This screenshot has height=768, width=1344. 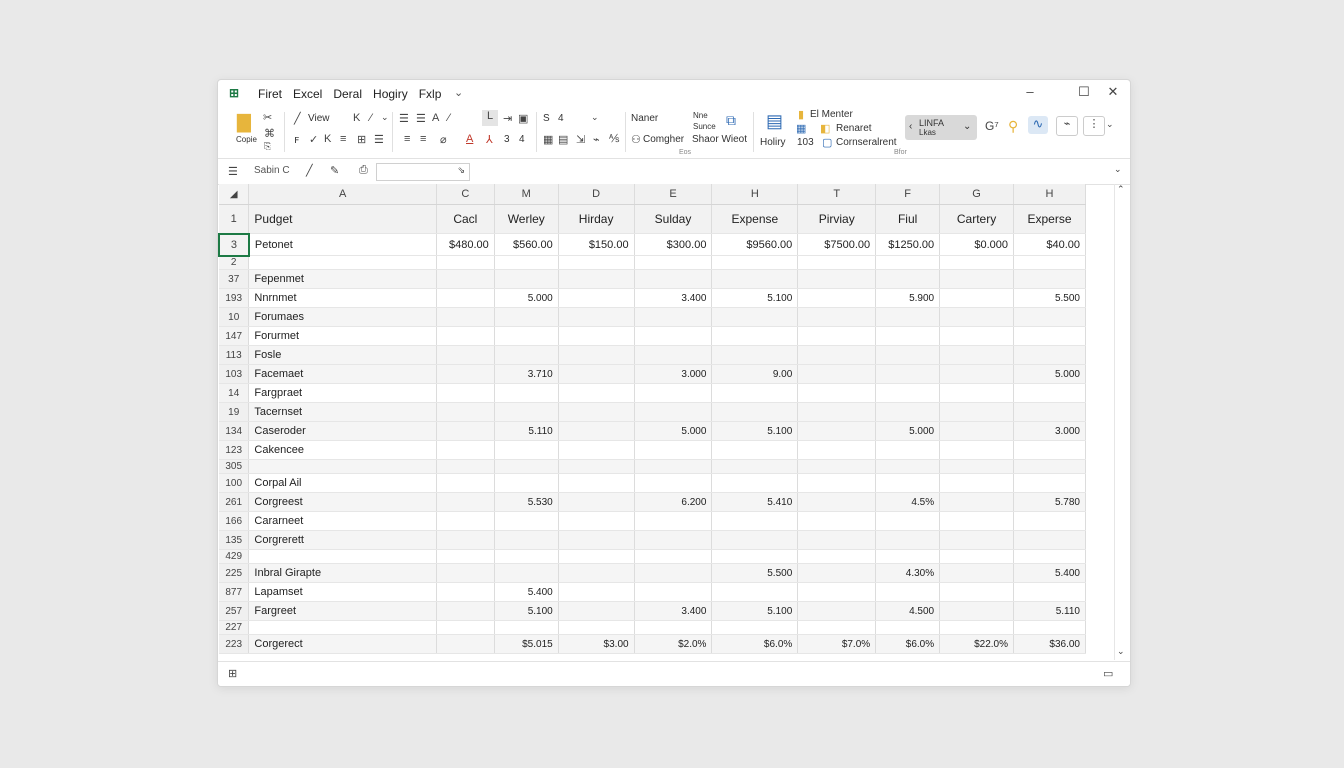 I want to click on value-cell: 5.000, so click(x=526, y=298).